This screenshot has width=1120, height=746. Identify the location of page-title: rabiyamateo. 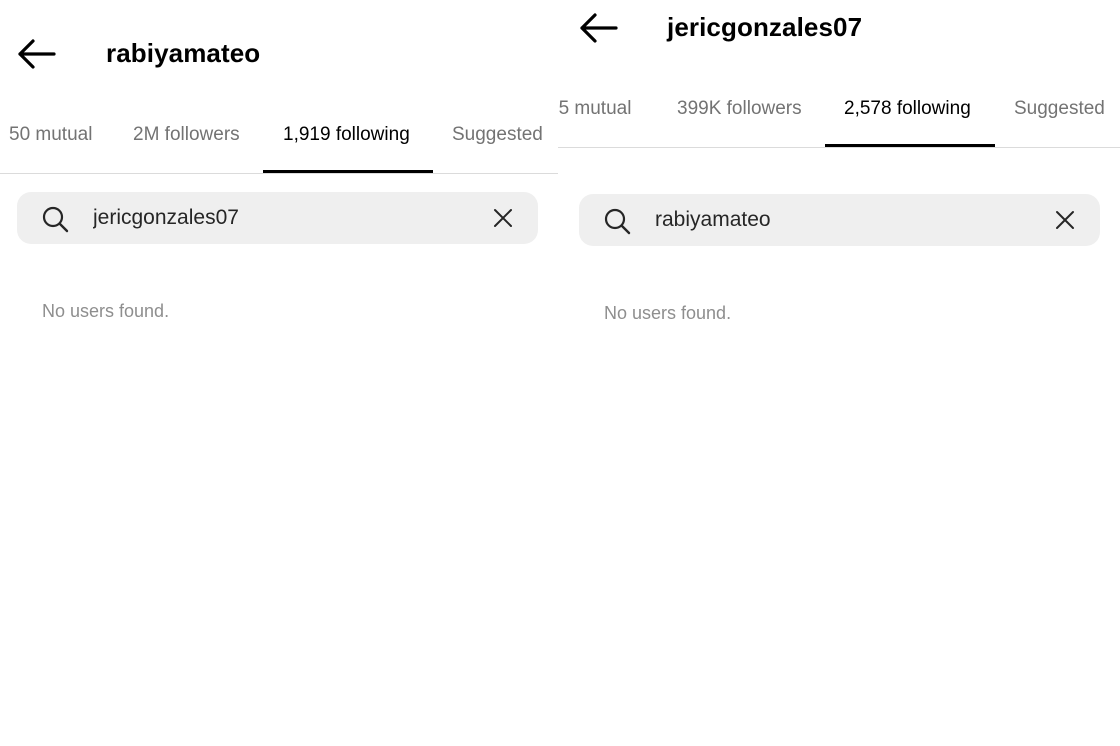
(183, 53).